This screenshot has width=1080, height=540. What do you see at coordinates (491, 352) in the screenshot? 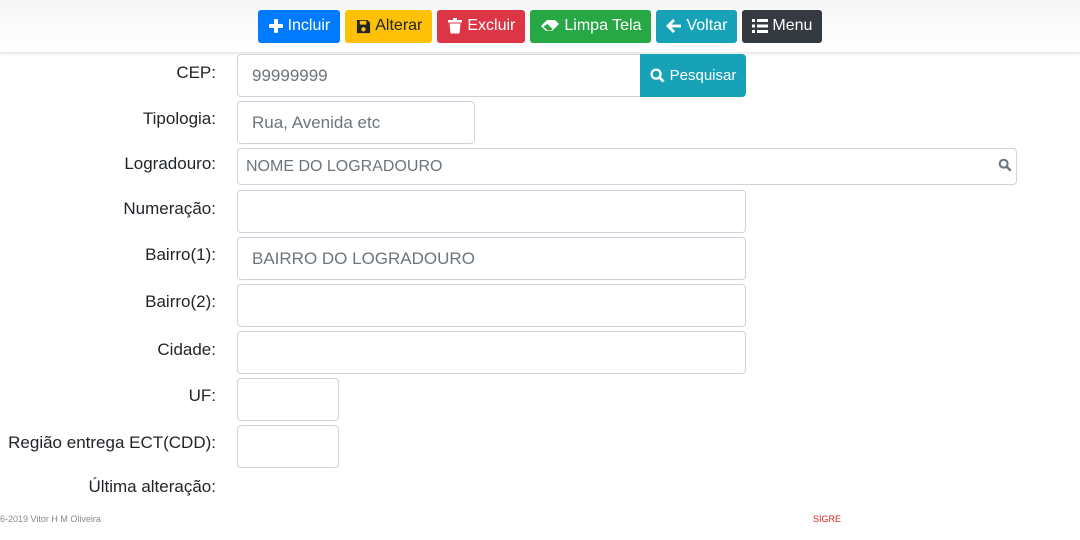
I see `cidade-input` at bounding box center [491, 352].